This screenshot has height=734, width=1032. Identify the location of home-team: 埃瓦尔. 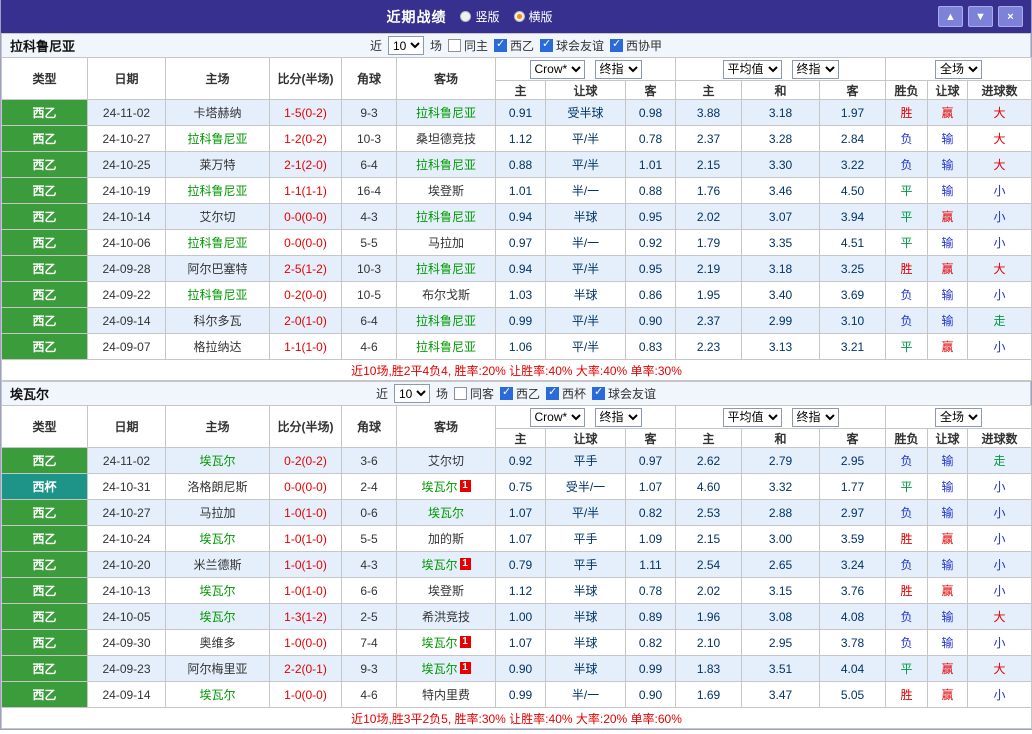
(217, 460).